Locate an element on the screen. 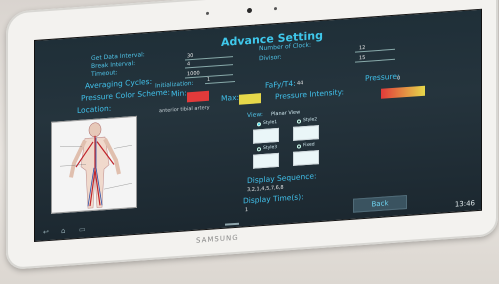  home-nav-icon: ⌂ is located at coordinates (63, 231).